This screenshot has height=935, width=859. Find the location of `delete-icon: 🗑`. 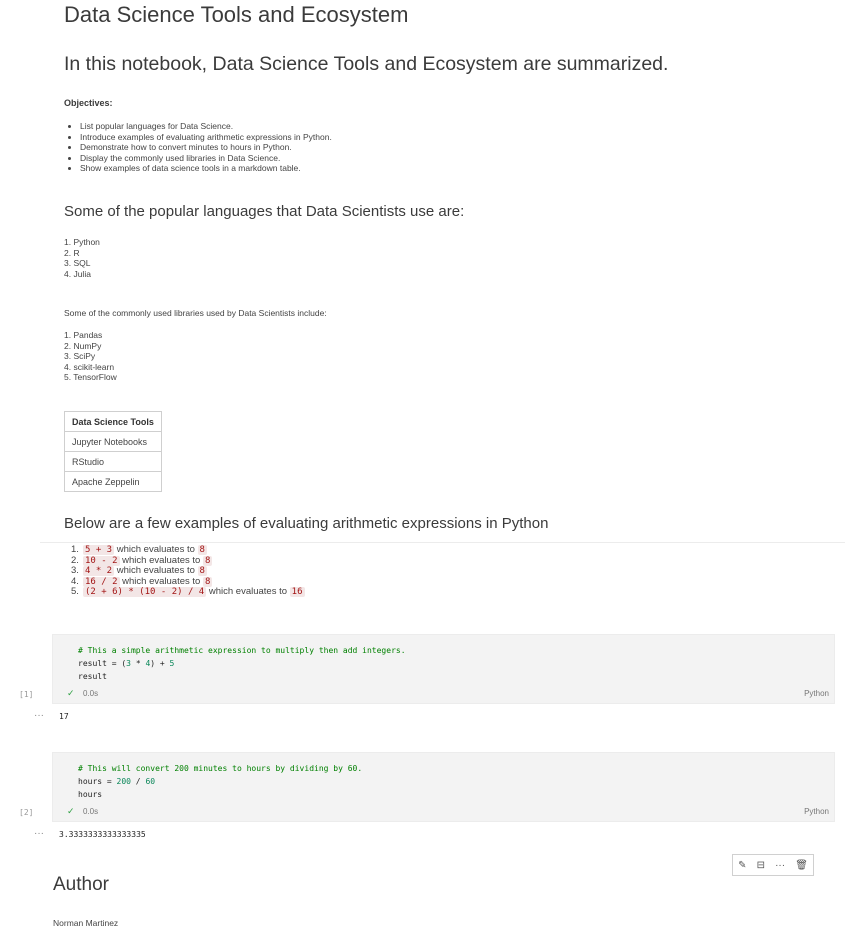

delete-icon: 🗑 is located at coordinates (801, 865).